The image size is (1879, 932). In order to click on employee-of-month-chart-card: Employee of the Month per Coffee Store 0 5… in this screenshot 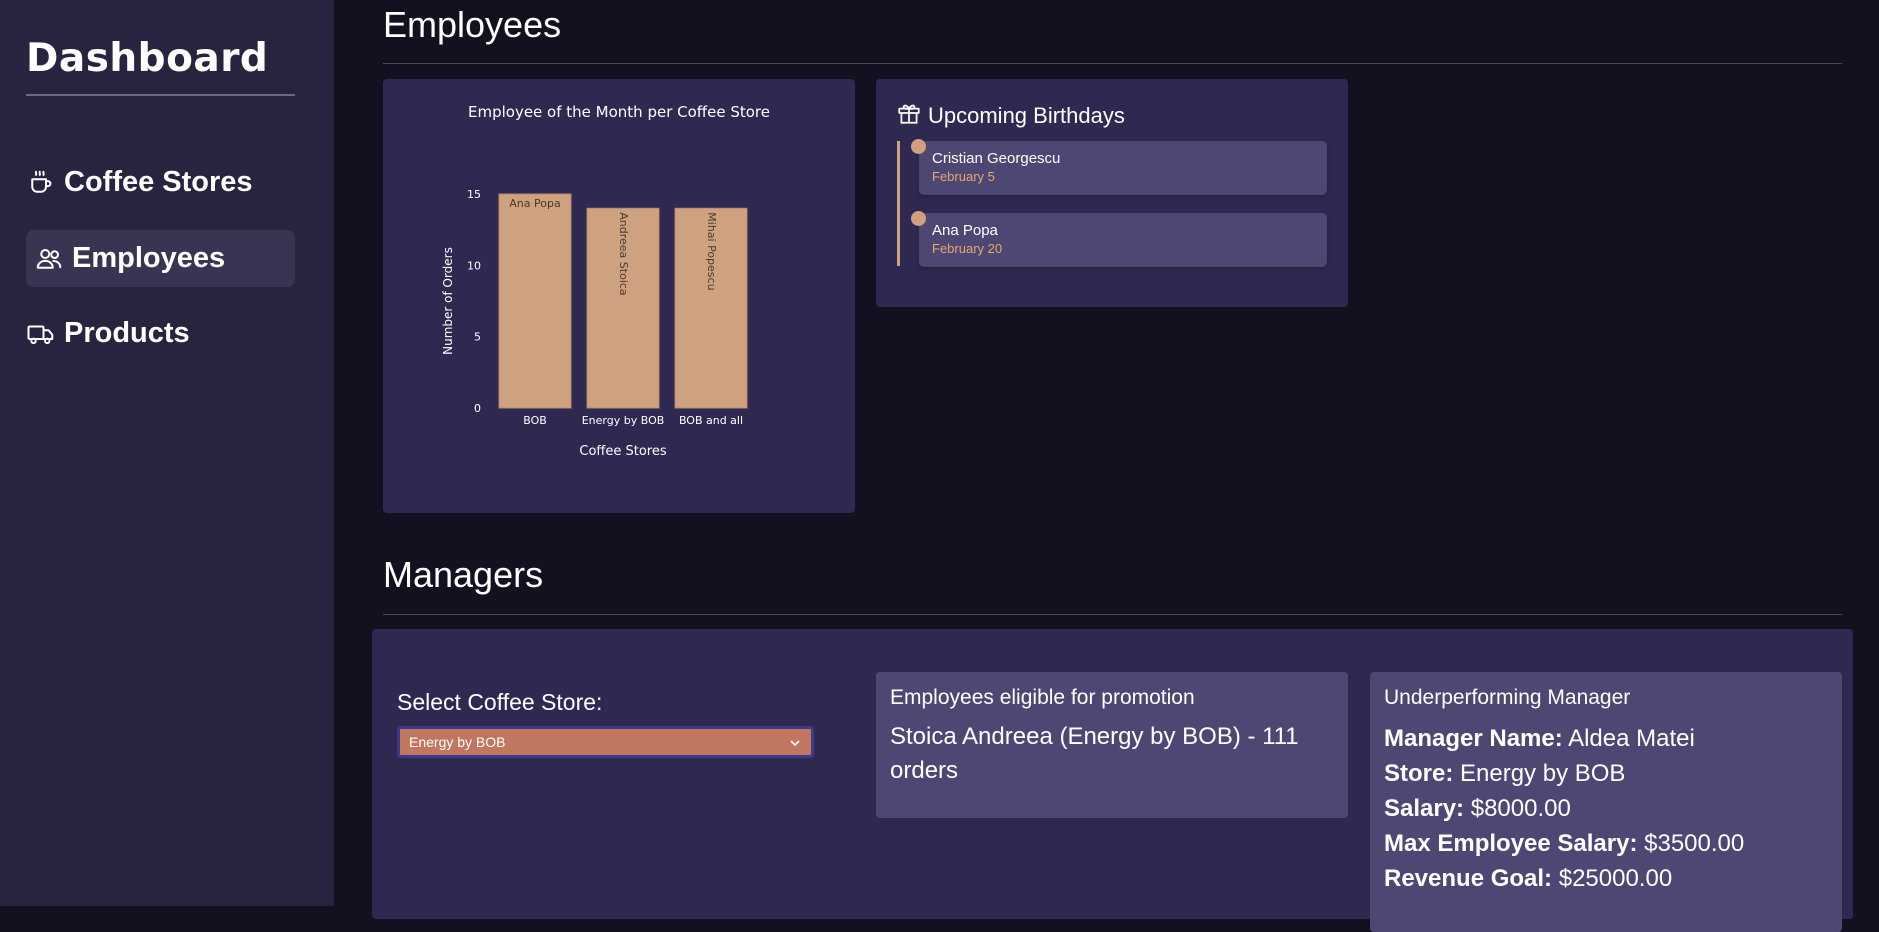, I will do `click(619, 296)`.